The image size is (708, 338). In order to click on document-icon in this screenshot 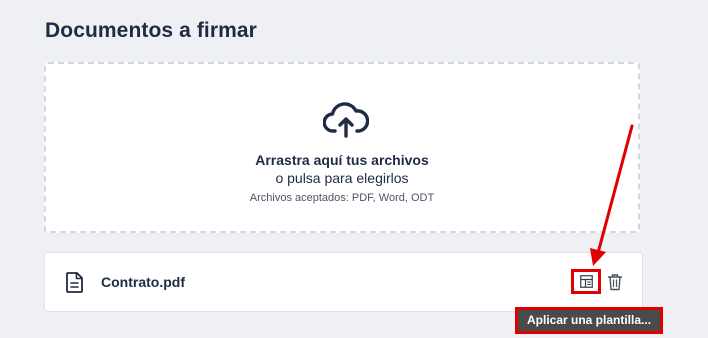, I will do `click(74, 282)`.